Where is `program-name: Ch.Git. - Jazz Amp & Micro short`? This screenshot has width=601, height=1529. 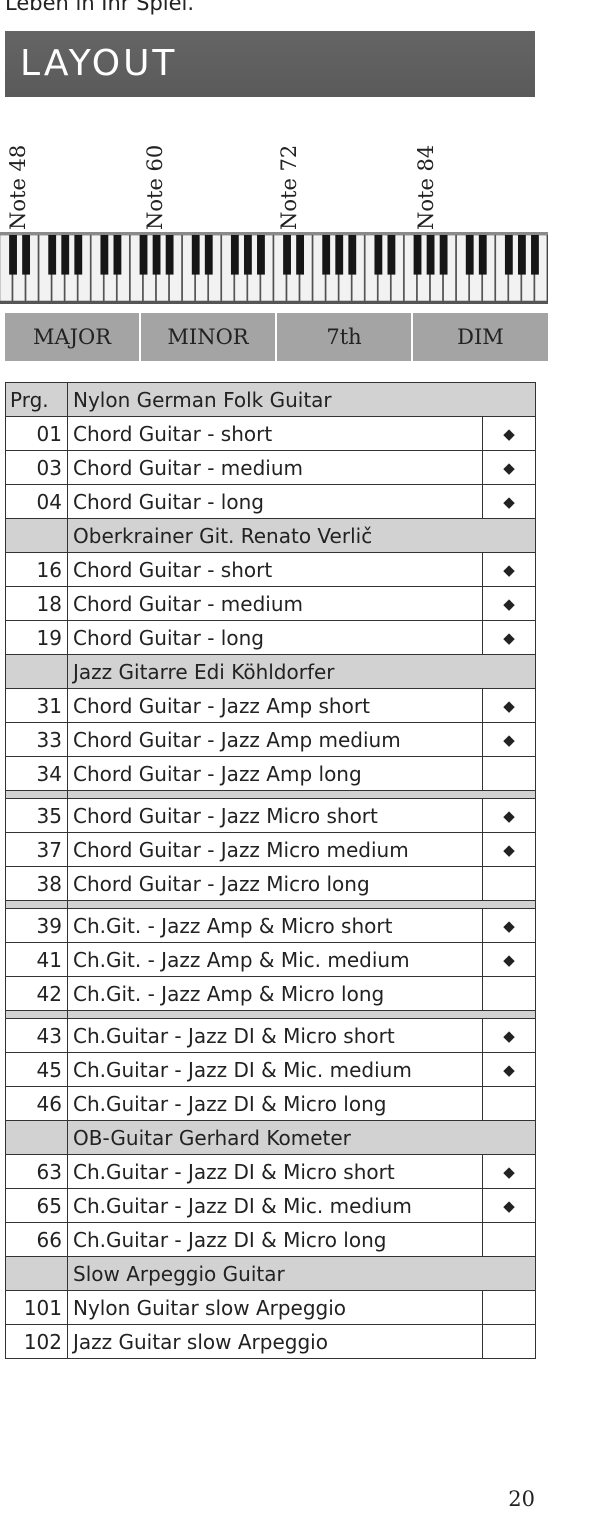
program-name: Ch.Git. - Jazz Amp & Micro short is located at coordinates (275, 925).